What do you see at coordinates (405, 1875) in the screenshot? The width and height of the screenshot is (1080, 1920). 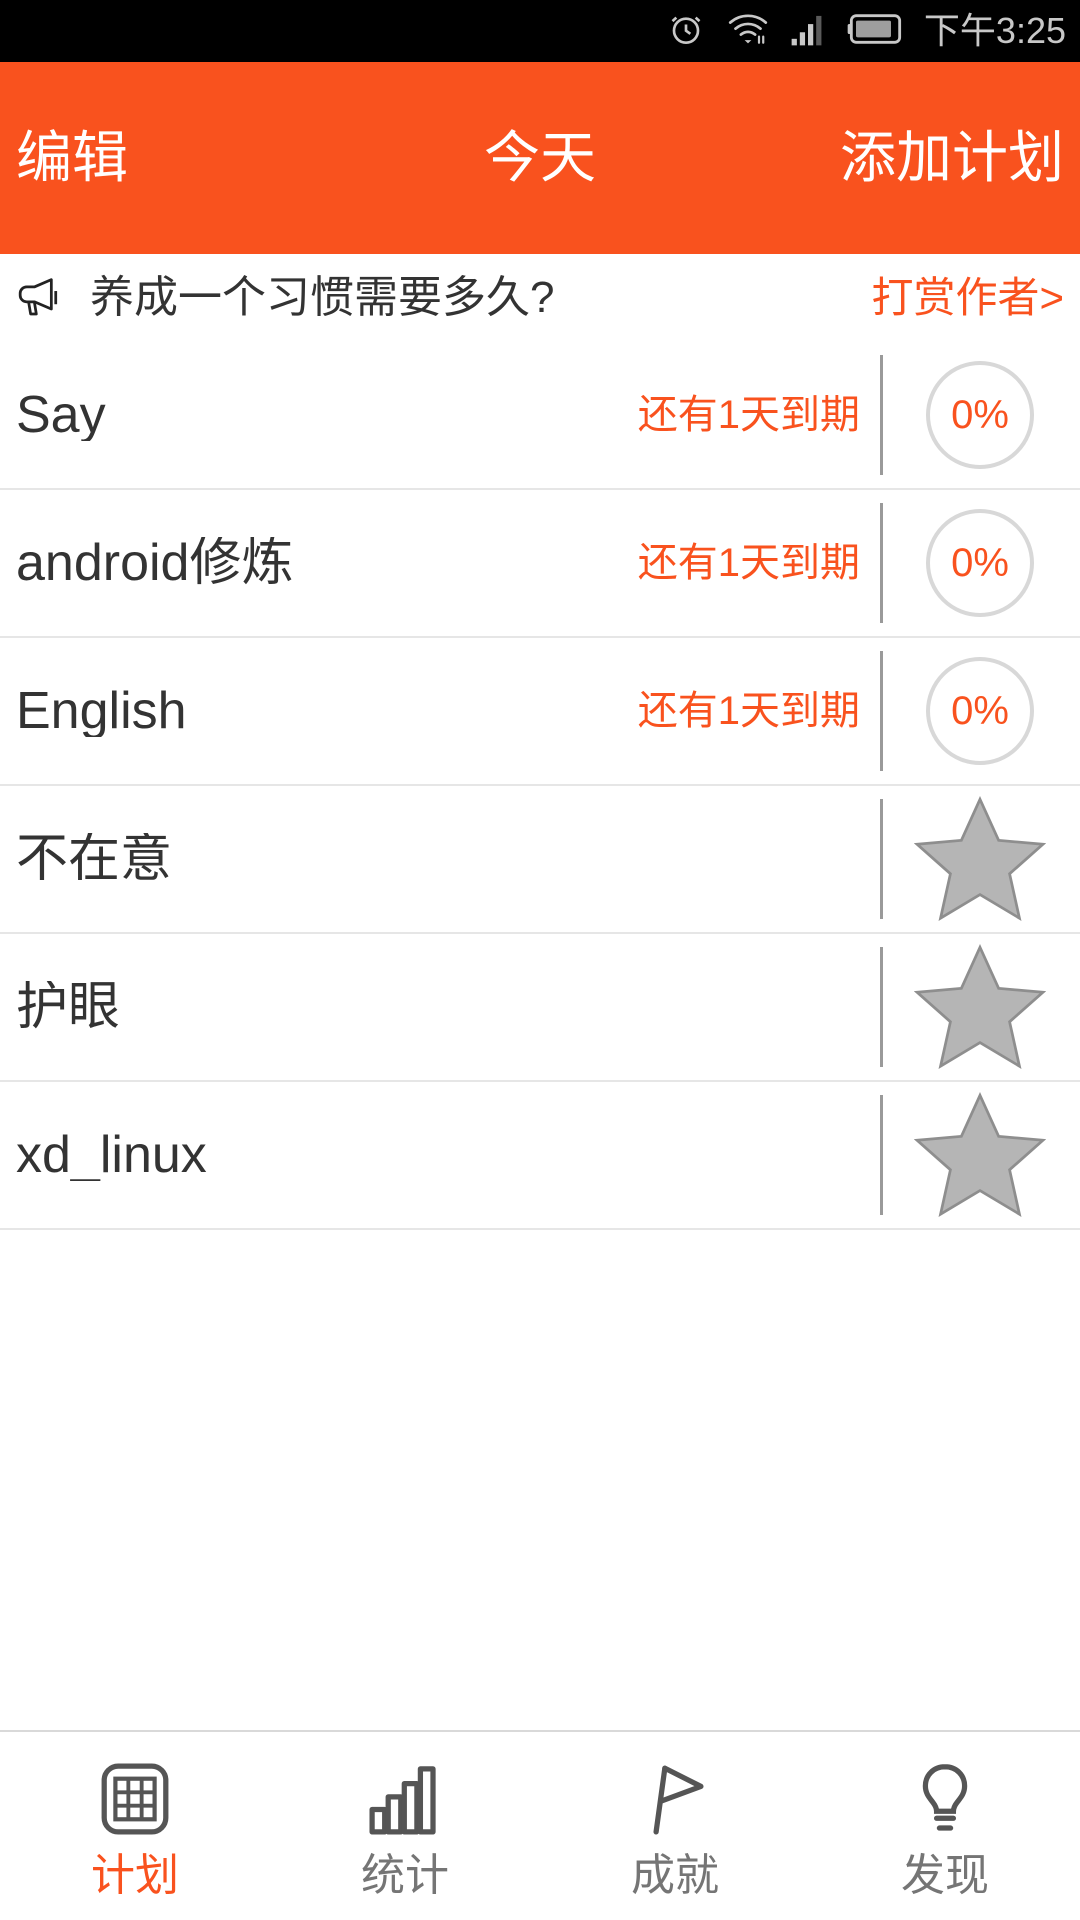 I see `tab-label: 统计` at bounding box center [405, 1875].